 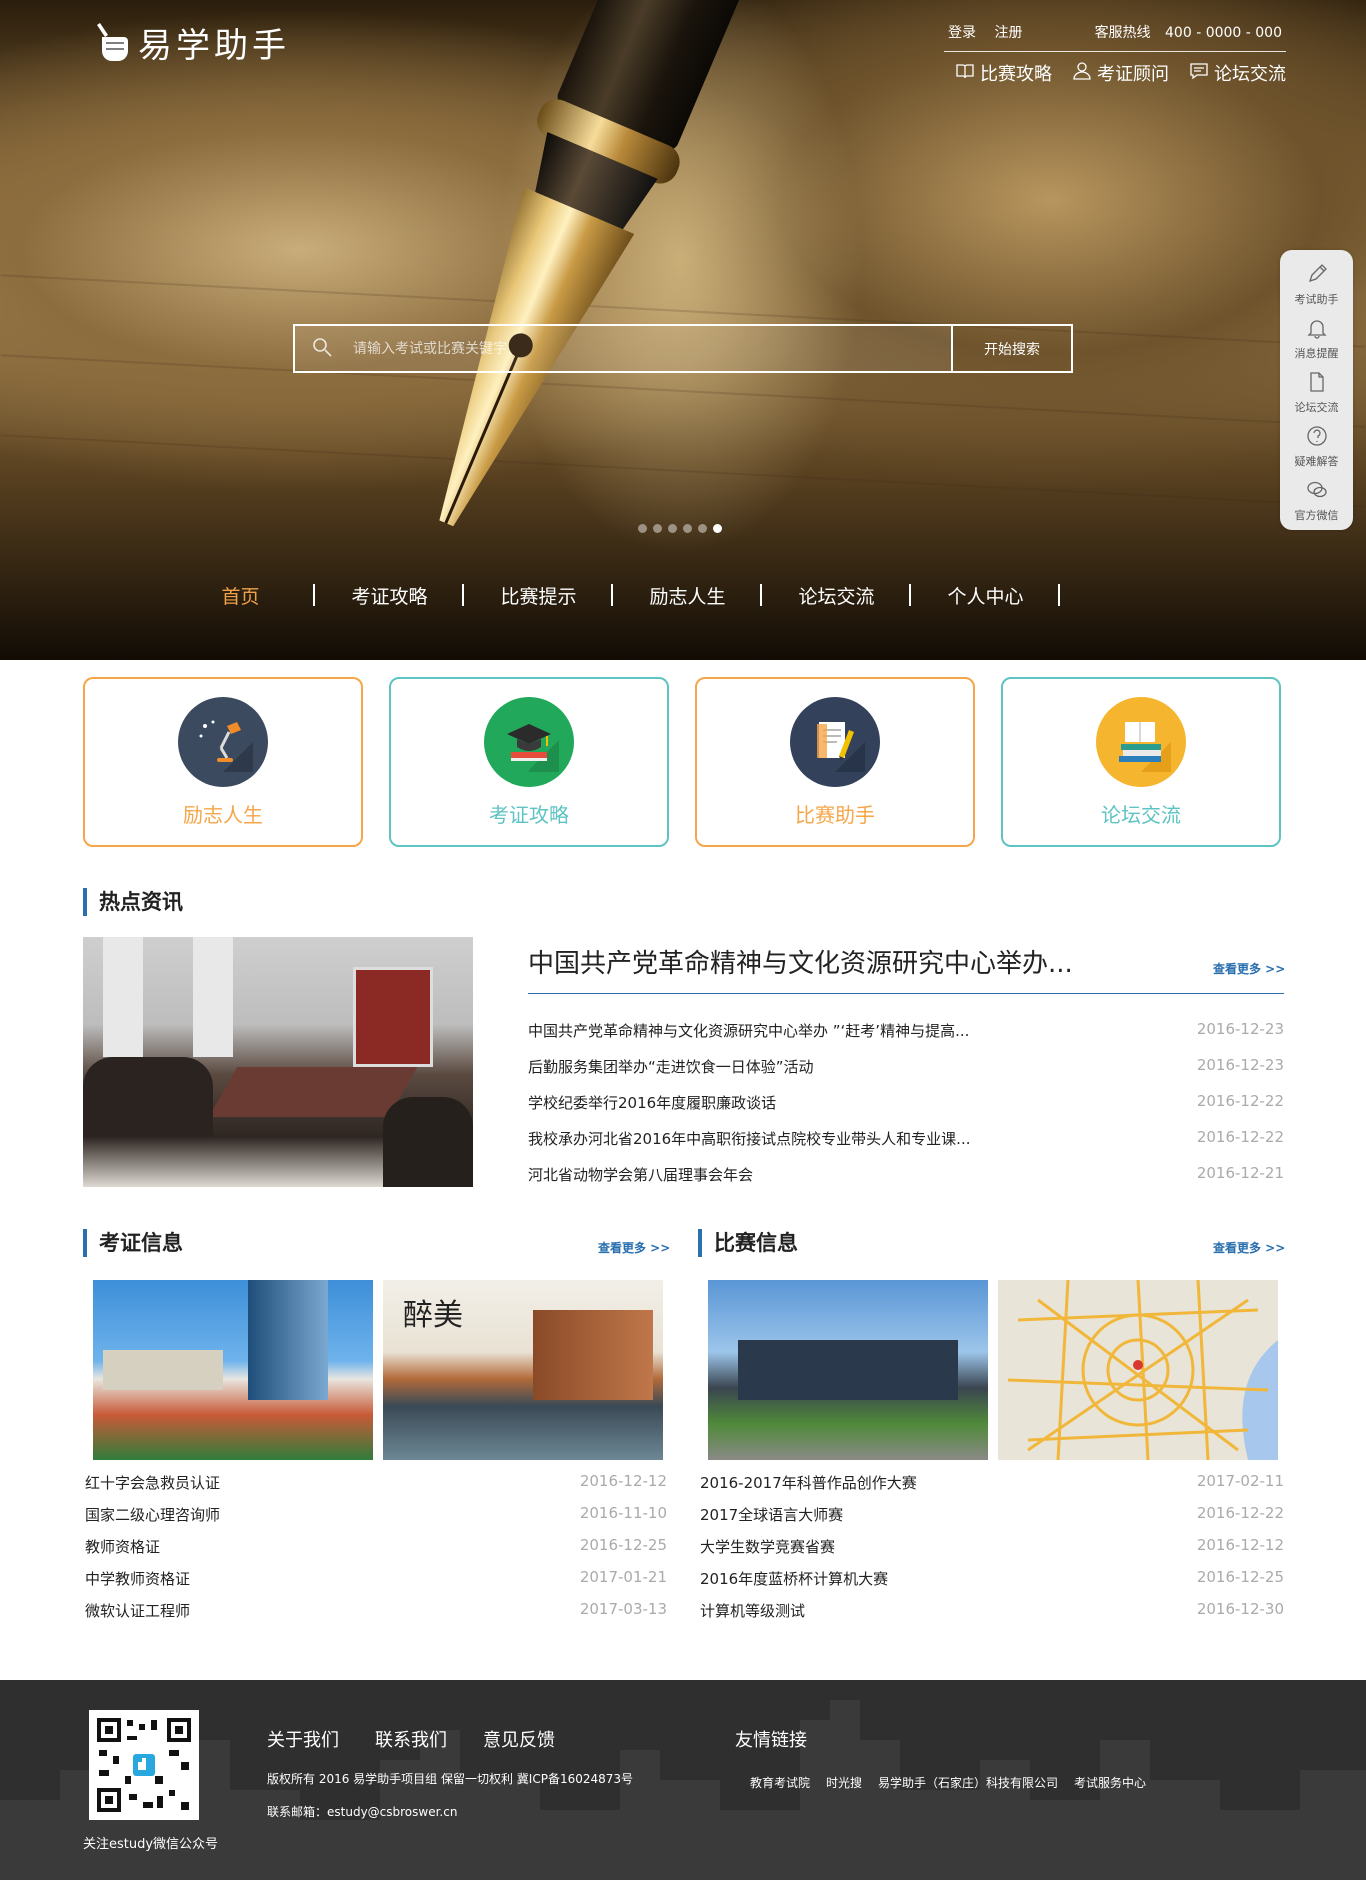 I want to click on list-item: 教师资格证 2016-12-25, so click(x=376, y=1552).